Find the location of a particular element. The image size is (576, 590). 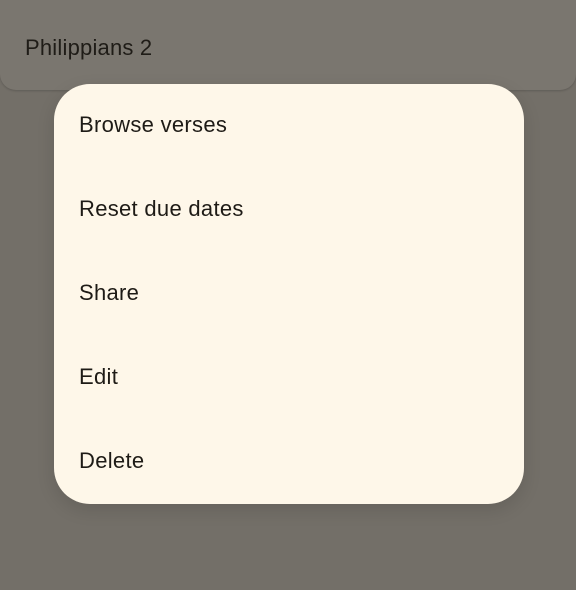

menu-item-label: Delete is located at coordinates (112, 460).